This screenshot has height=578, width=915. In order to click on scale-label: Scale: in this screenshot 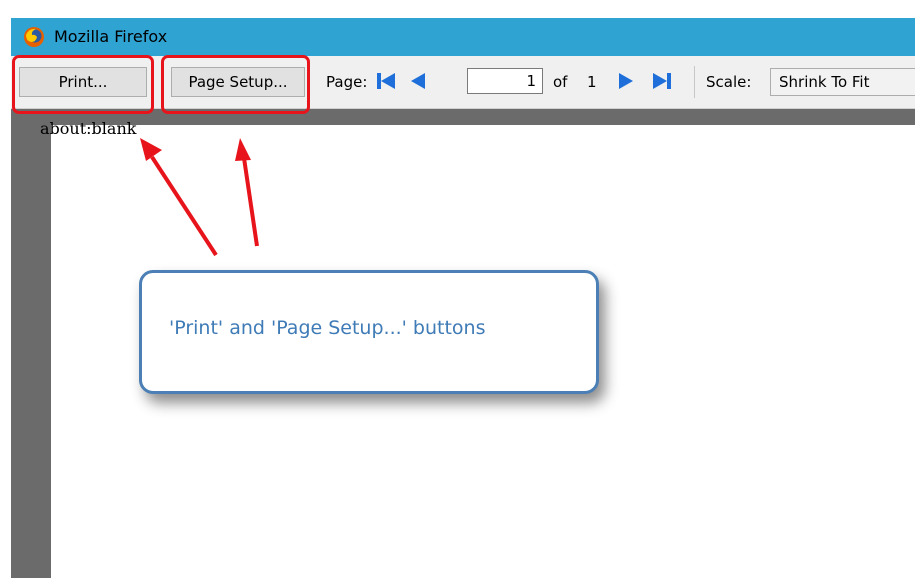, I will do `click(729, 82)`.